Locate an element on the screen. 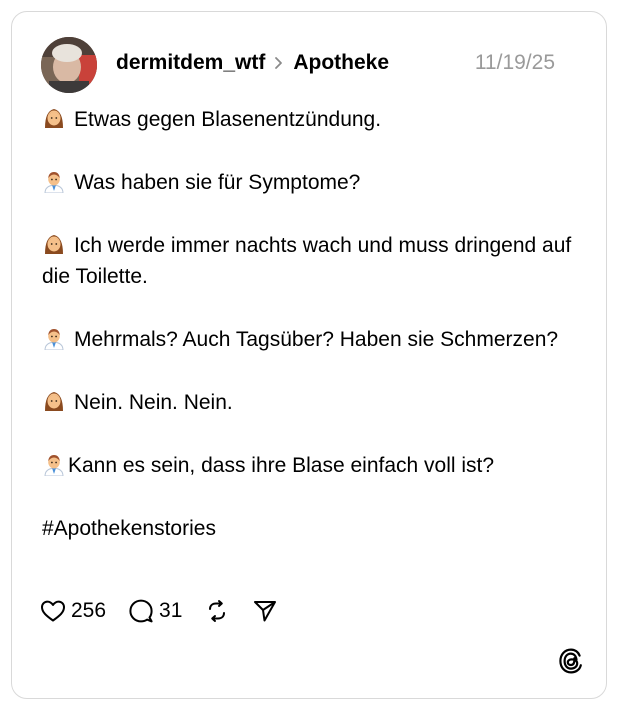  username-link: dermitdem_wtf is located at coordinates (190, 63).